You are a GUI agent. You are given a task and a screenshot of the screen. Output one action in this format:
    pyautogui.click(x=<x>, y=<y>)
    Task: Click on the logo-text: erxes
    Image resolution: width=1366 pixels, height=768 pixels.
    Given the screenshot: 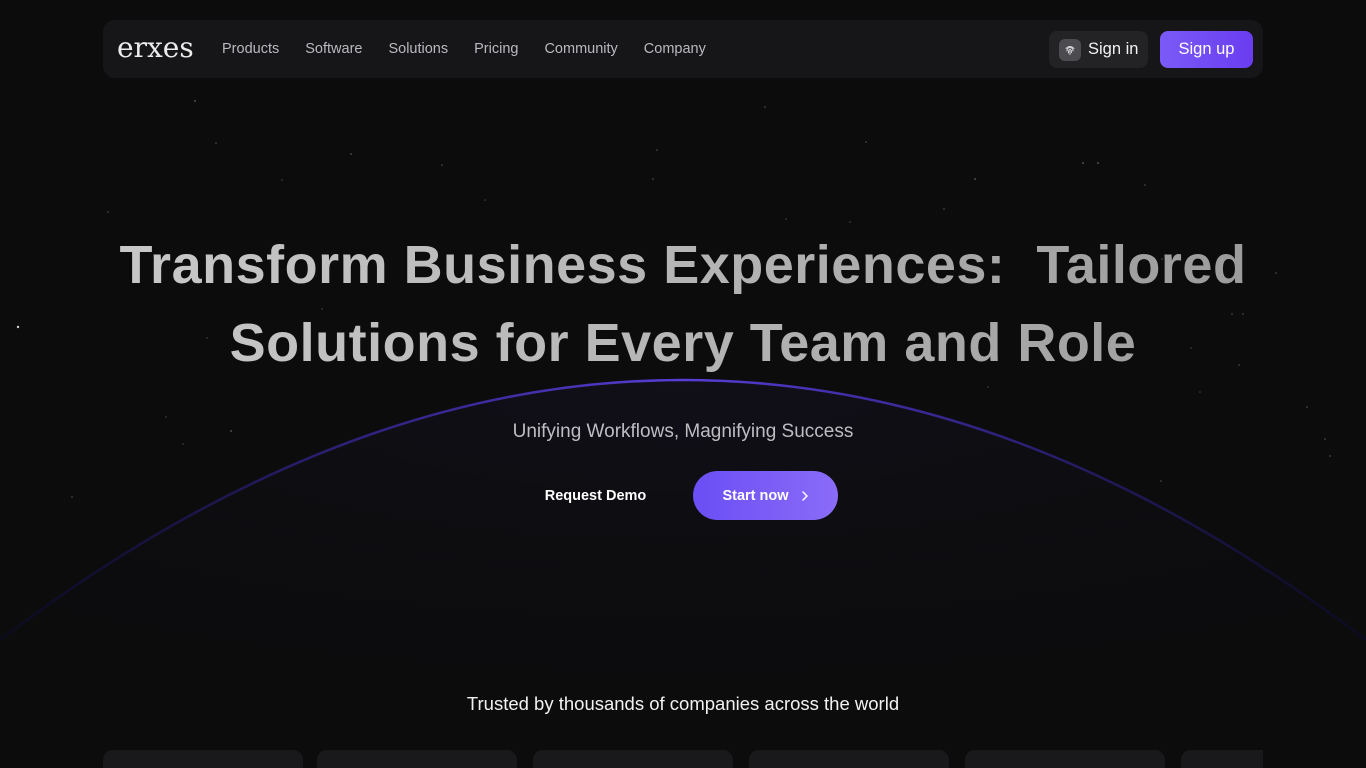 What is the action you would take?
    pyautogui.click(x=155, y=47)
    